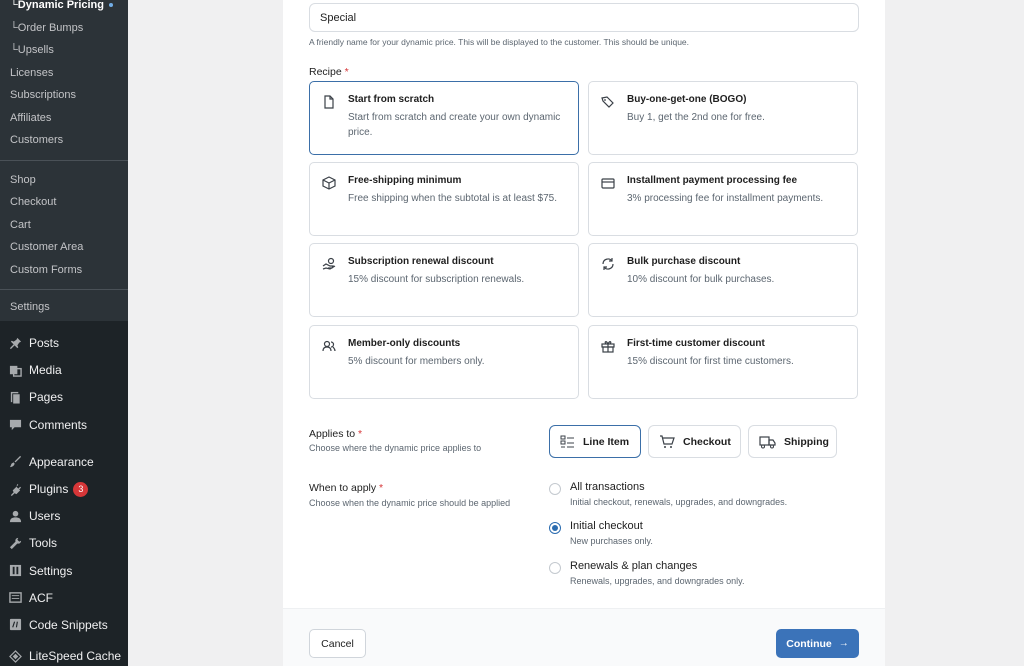 This screenshot has width=1024, height=666. Describe the element at coordinates (555, 528) in the screenshot. I see `radio-button-checked` at that location.